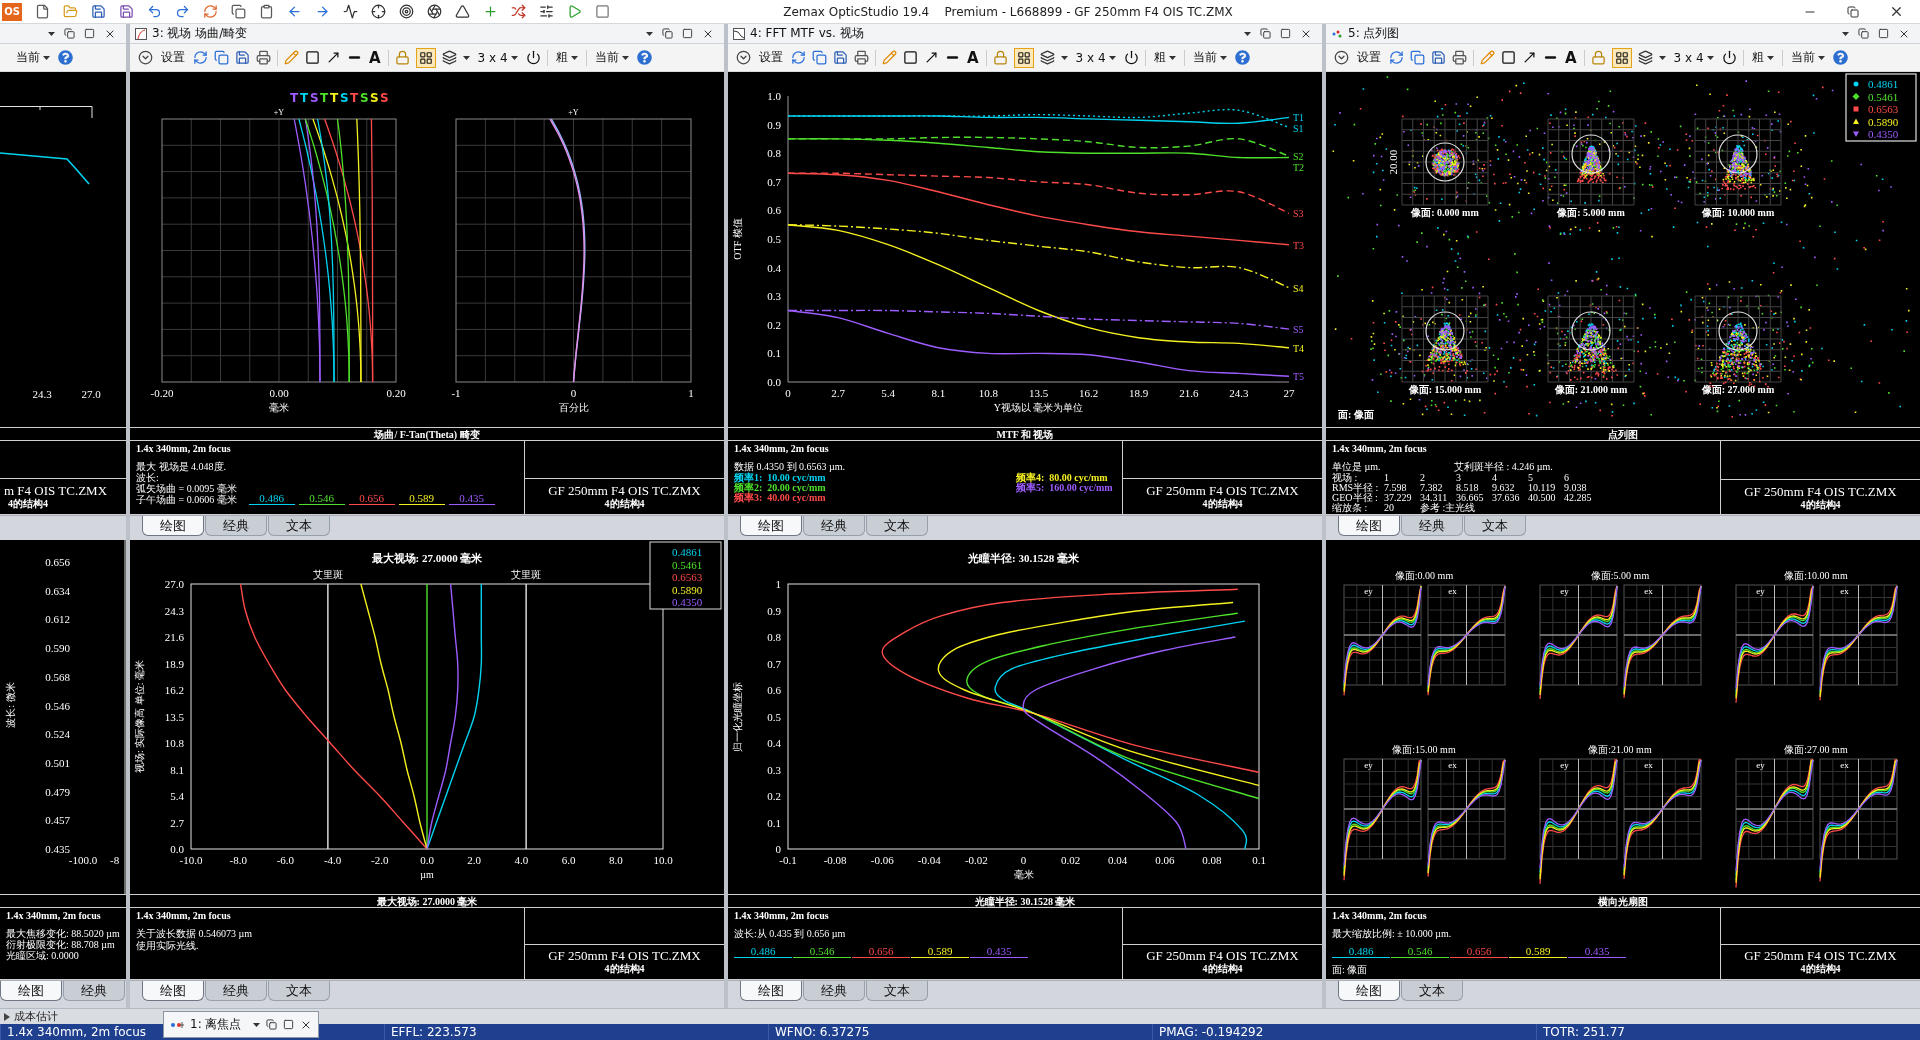  What do you see at coordinates (42, 11) in the screenshot?
I see `new-file-icon` at bounding box center [42, 11].